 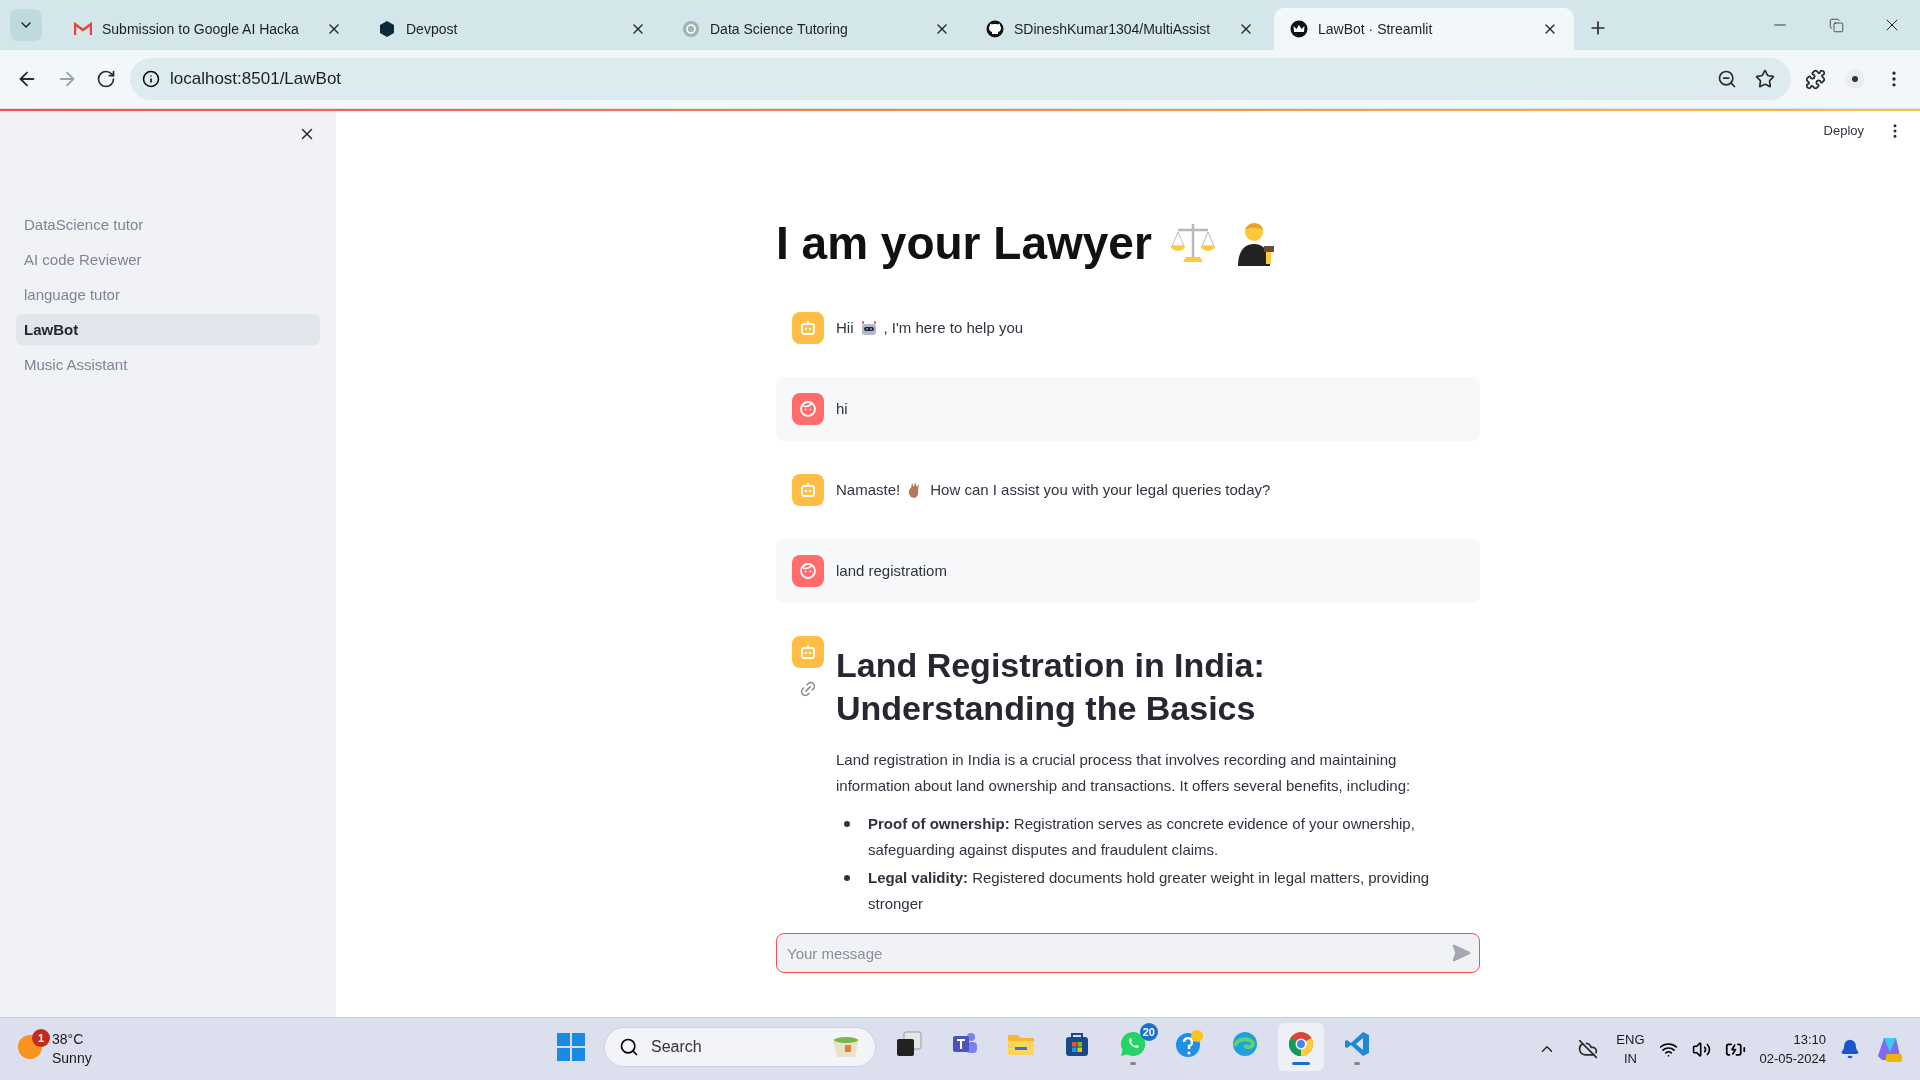 I want to click on tab-title: Submission to Google AI Hacka, so click(x=201, y=29).